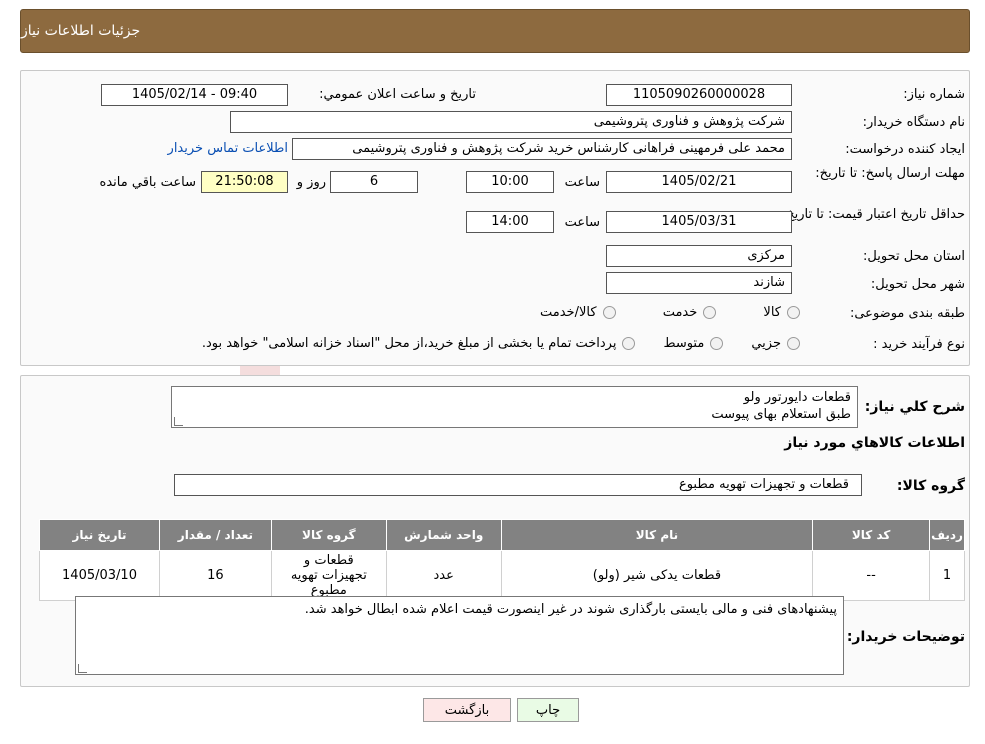  What do you see at coordinates (518, 485) in the screenshot?
I see `goods-group-field: قطعات و تجهیزات تهویه مطبوع` at bounding box center [518, 485].